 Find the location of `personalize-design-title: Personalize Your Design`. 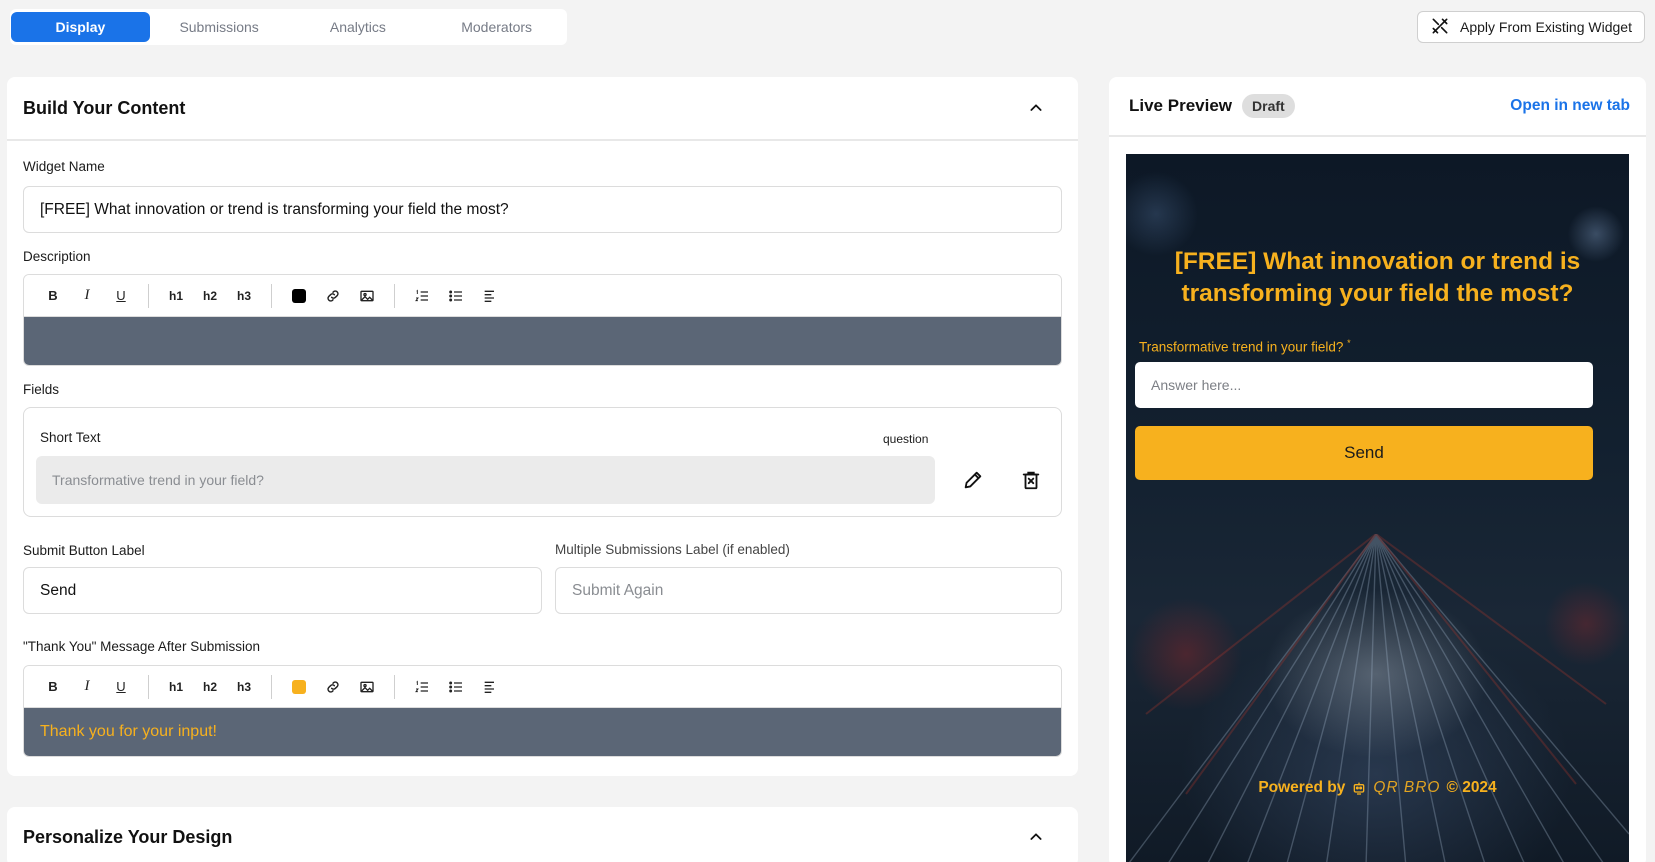

personalize-design-title: Personalize Your Design is located at coordinates (128, 836).